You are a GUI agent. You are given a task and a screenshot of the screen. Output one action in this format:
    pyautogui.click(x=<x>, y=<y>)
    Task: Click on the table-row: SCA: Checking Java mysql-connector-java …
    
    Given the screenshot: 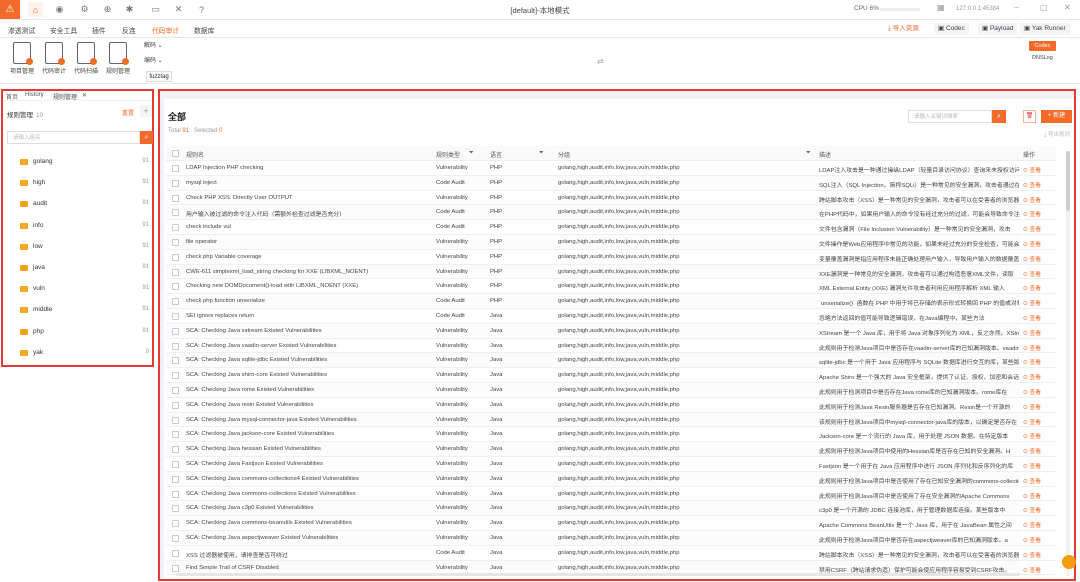 What is the action you would take?
    pyautogui.click(x=606, y=420)
    